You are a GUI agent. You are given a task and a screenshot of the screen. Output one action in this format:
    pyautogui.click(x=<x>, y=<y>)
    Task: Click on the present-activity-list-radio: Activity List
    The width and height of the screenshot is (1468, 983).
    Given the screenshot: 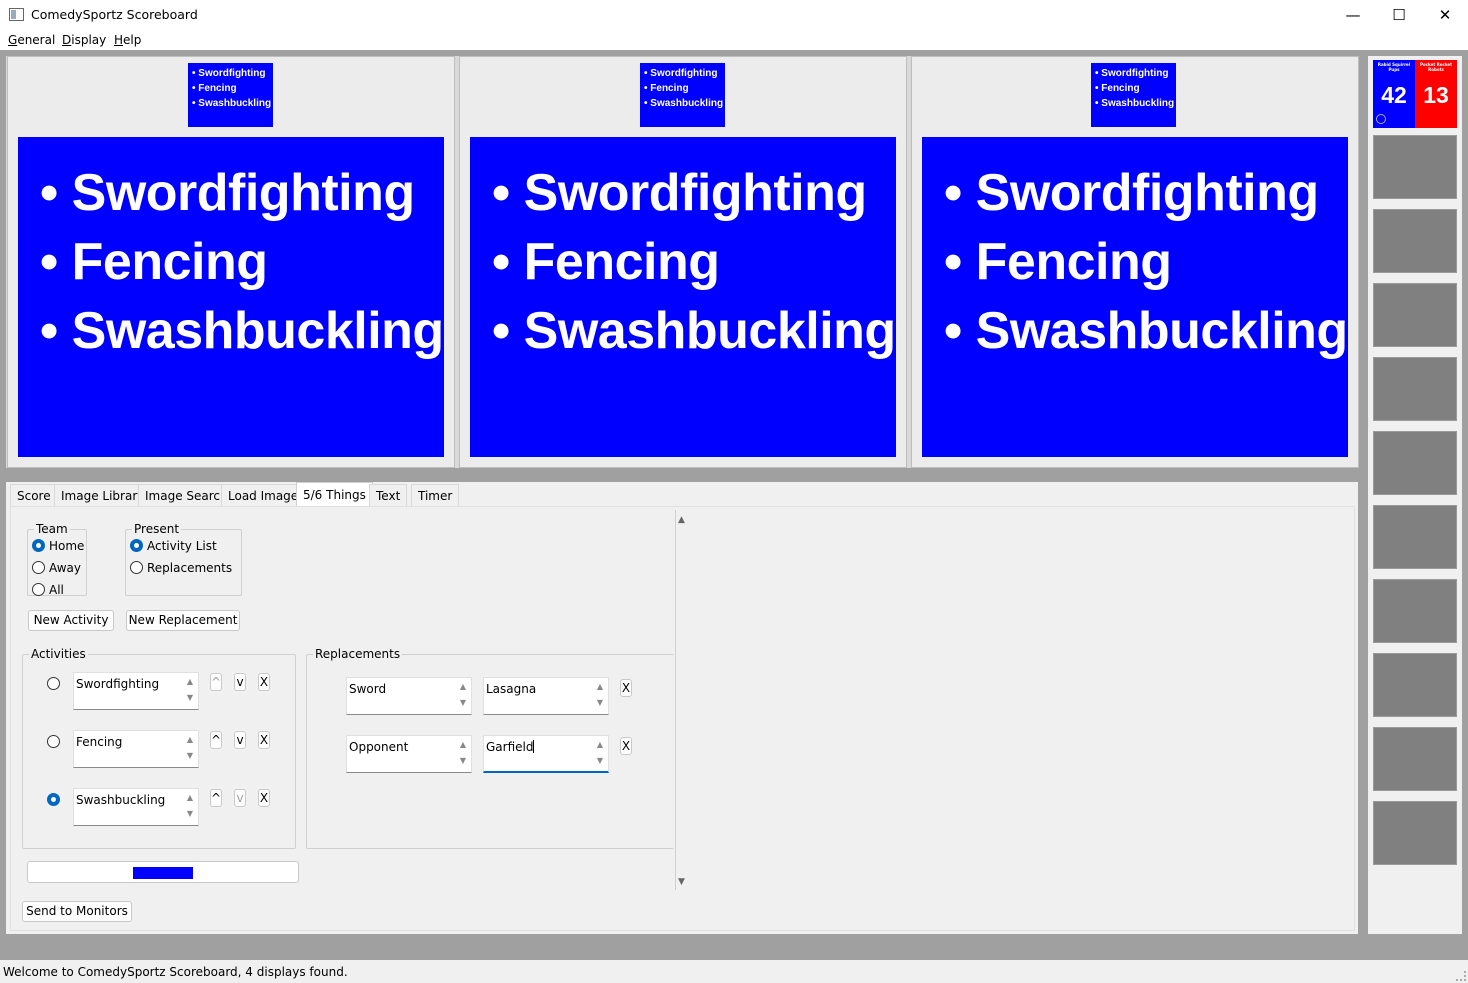 What is the action you would take?
    pyautogui.click(x=173, y=546)
    